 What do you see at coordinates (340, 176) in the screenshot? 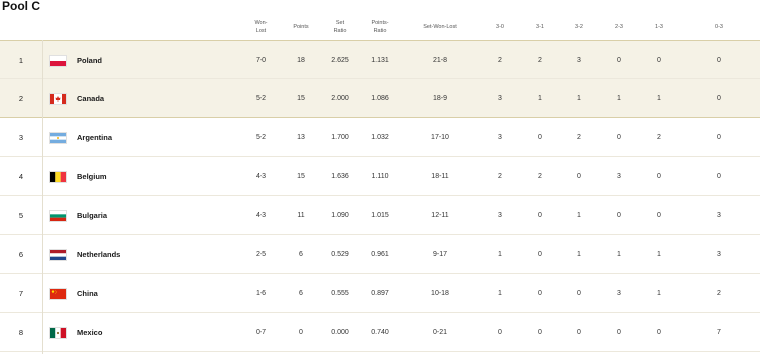
I see `set-ratio: 1.636` at bounding box center [340, 176].